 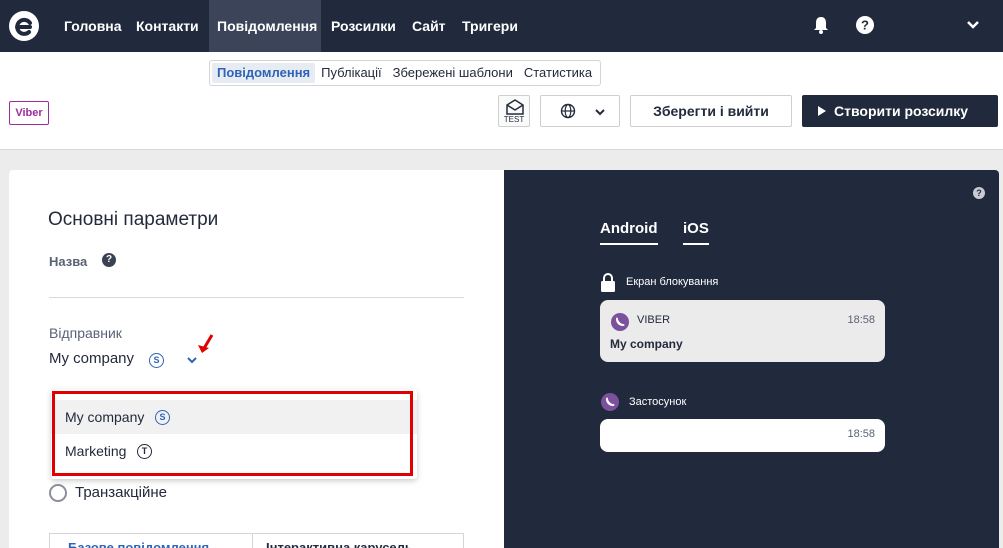 I want to click on name-field-underline, so click(x=256, y=297).